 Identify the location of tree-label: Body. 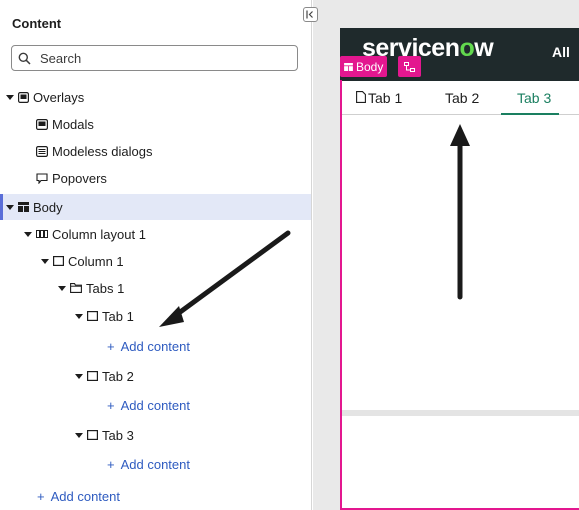
(48, 207).